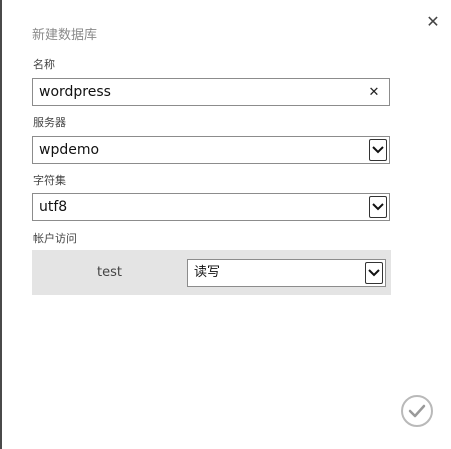 This screenshot has width=451, height=449. I want to click on clear-icon: ✕, so click(374, 92).